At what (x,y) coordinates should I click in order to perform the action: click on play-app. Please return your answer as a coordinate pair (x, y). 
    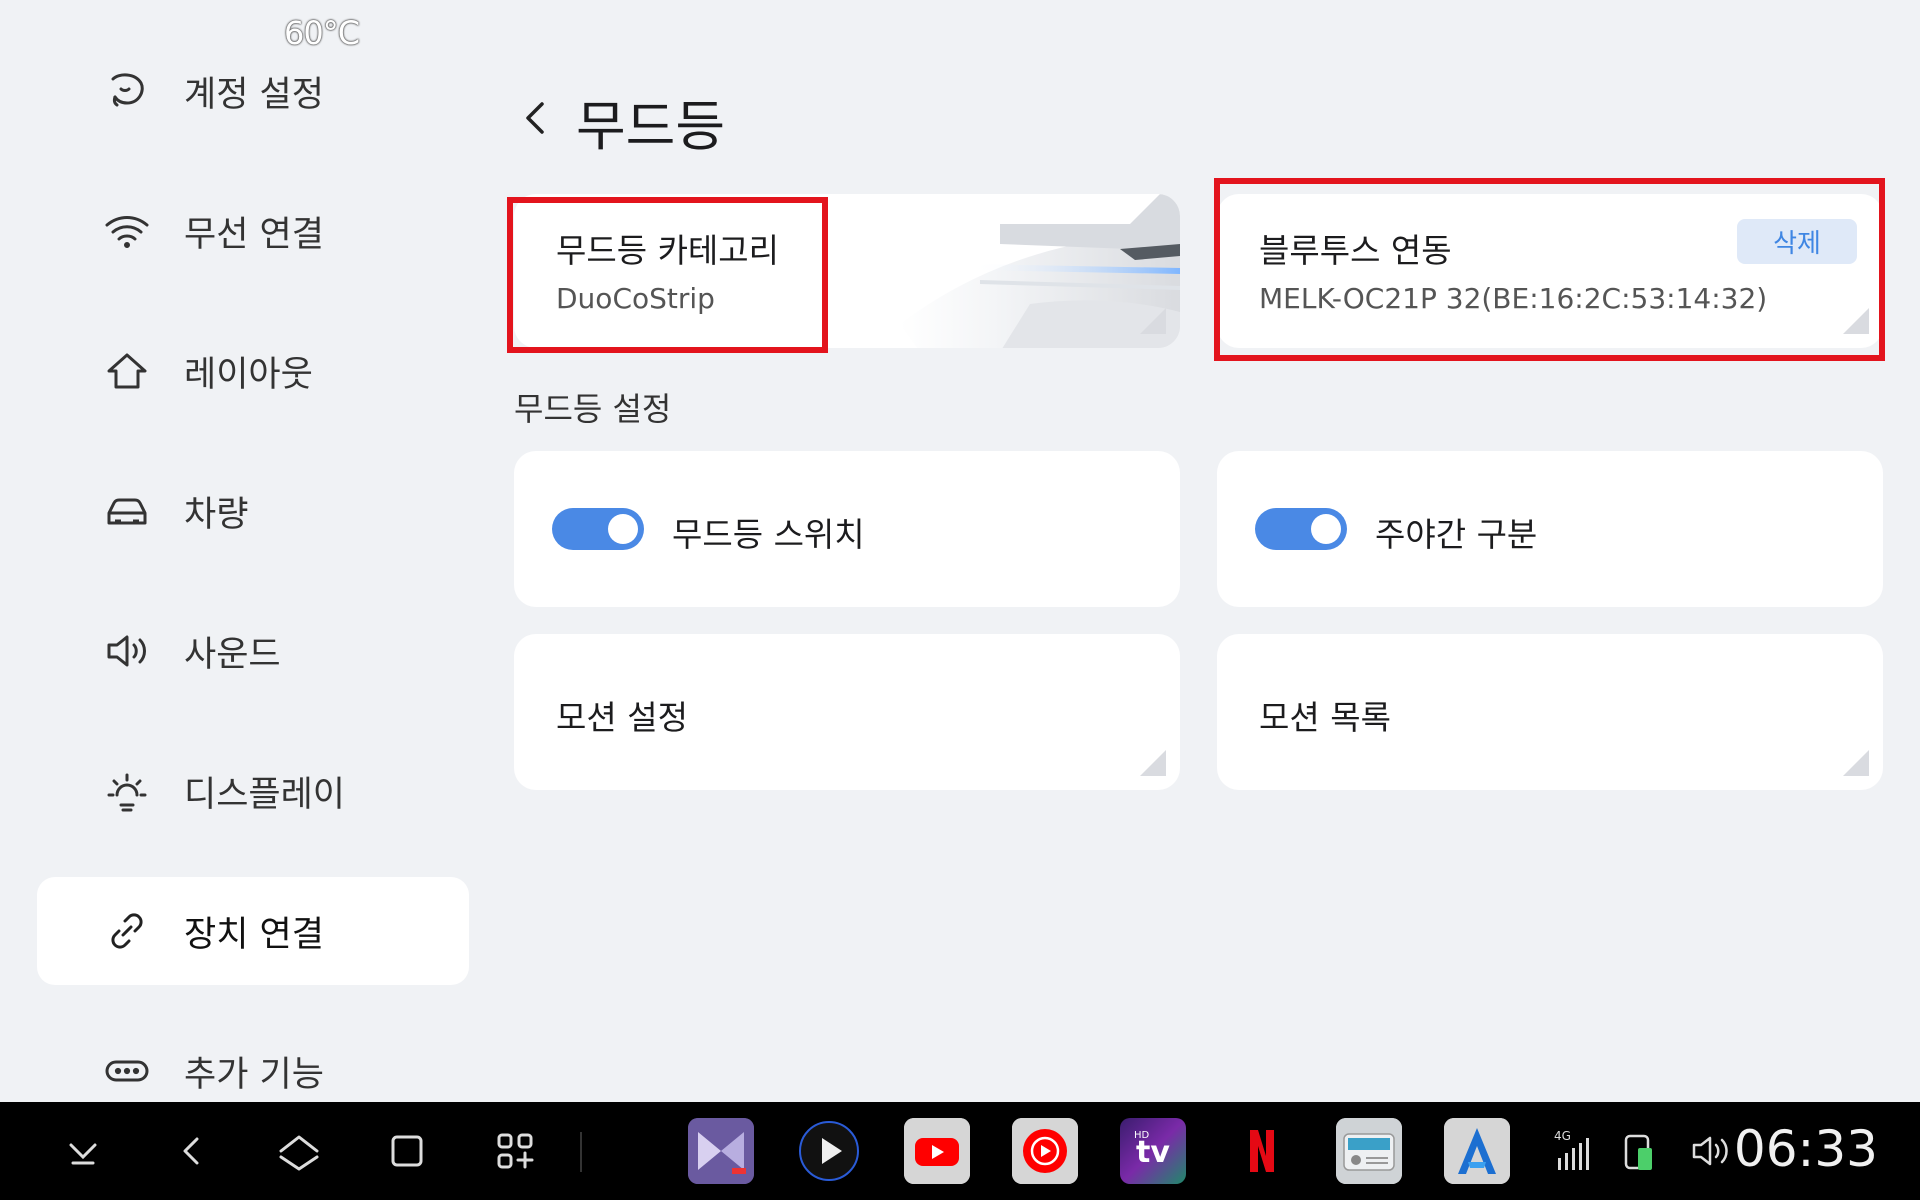
    Looking at the image, I should click on (829, 1151).